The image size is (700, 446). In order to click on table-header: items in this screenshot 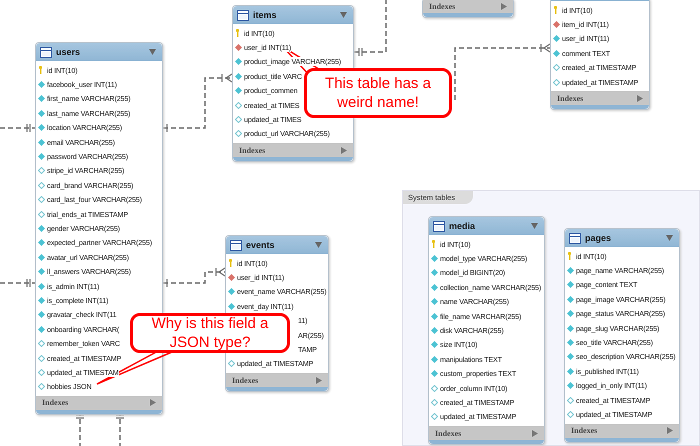, I will do `click(293, 15)`.